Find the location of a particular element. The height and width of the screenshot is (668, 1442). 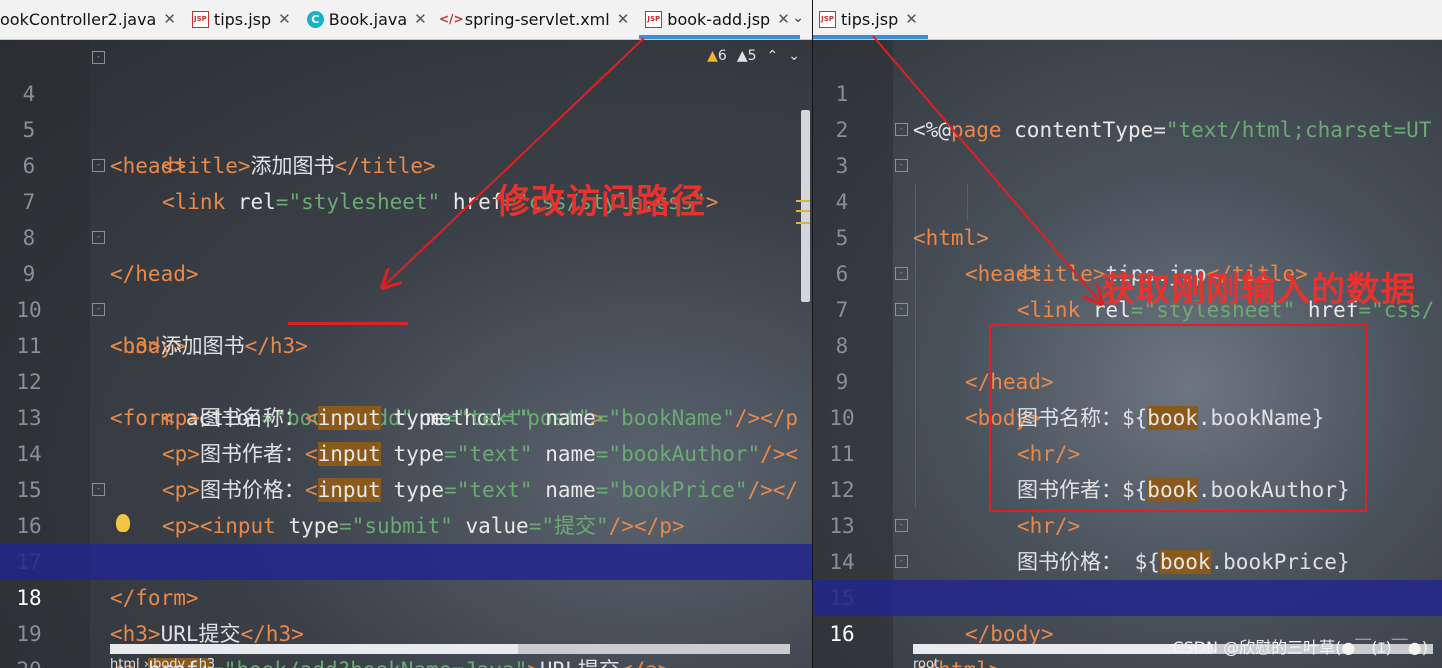

annotation-get-input-data: 获取刚刚输入的数据 is located at coordinates (1258, 290).